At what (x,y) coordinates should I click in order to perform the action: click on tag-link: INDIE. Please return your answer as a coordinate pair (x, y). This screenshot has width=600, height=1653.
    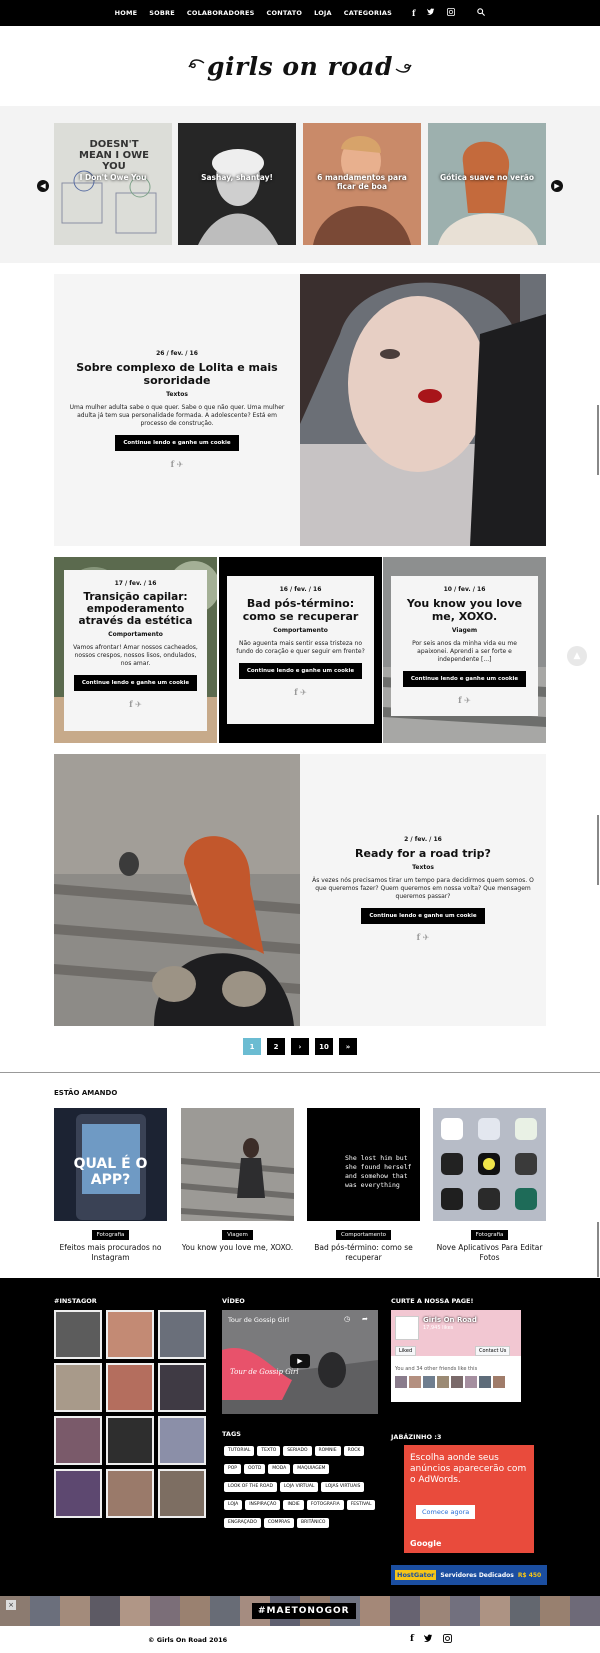
    Looking at the image, I should click on (293, 1505).